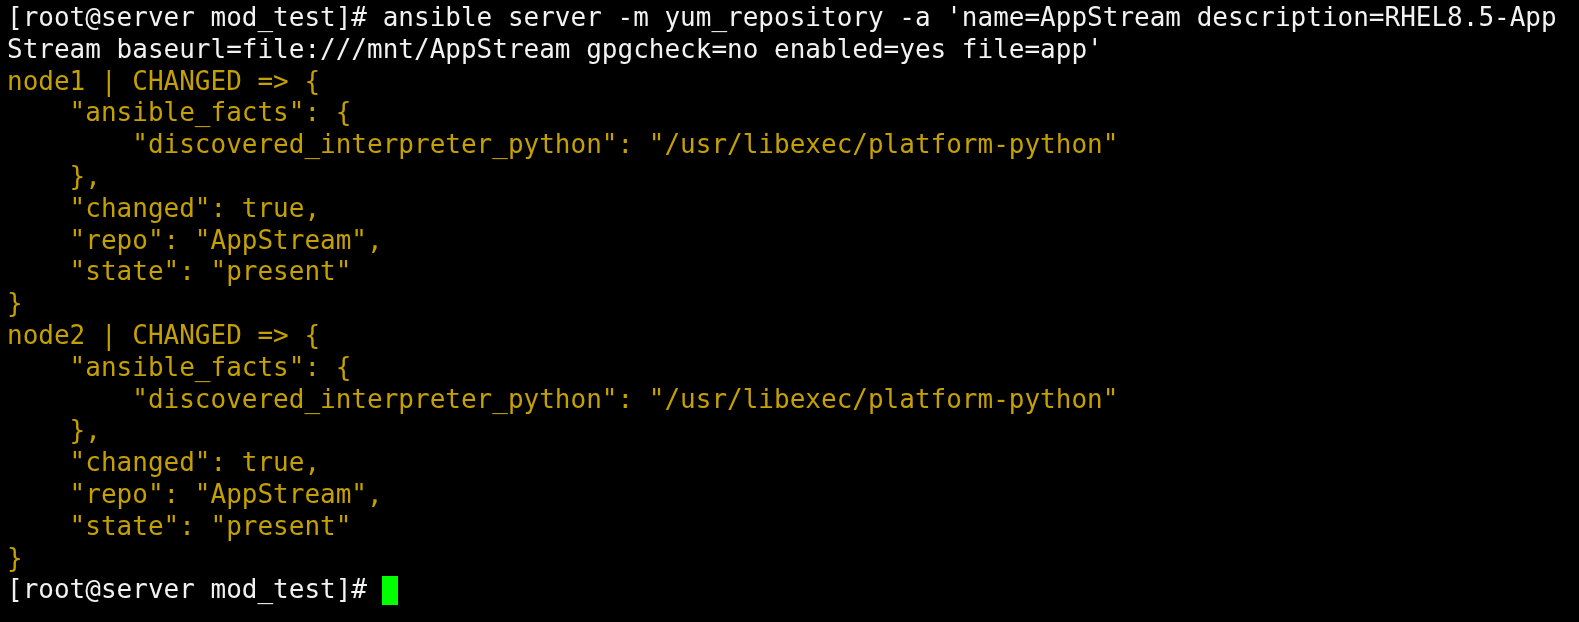 This screenshot has height=622, width=1579. Describe the element at coordinates (390, 590) in the screenshot. I see `cursor` at that location.